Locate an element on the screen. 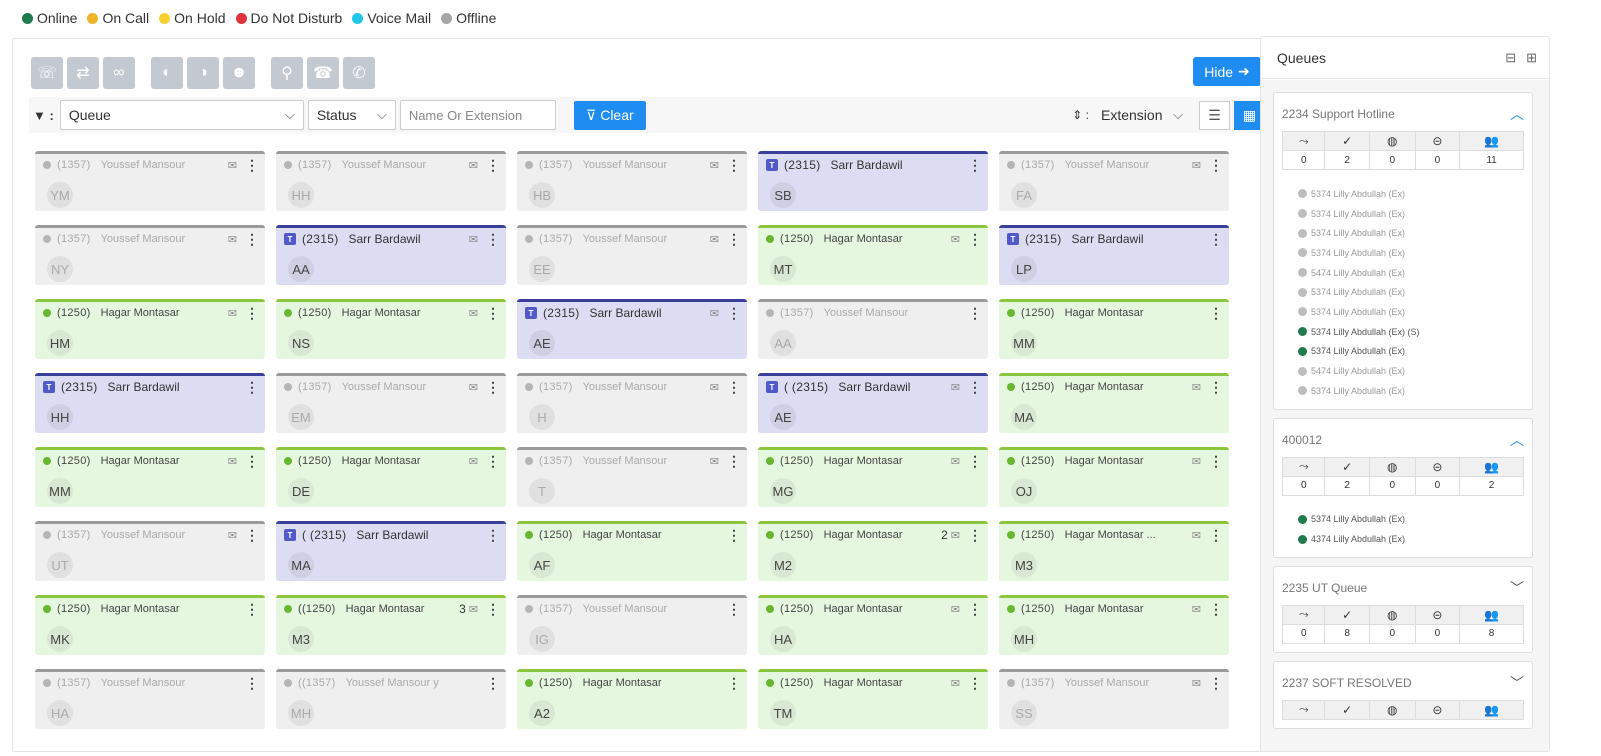 This screenshot has width=1601, height=756. agent-card: (1357) Youssef Mansour ✉ ⋮ YM is located at coordinates (150, 181).